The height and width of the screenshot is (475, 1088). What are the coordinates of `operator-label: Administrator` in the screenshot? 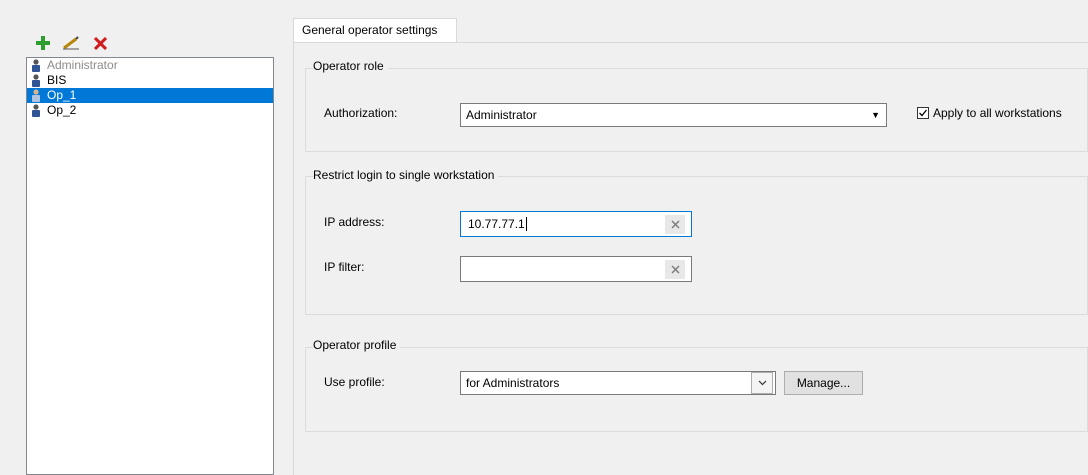 It's located at (82, 65).